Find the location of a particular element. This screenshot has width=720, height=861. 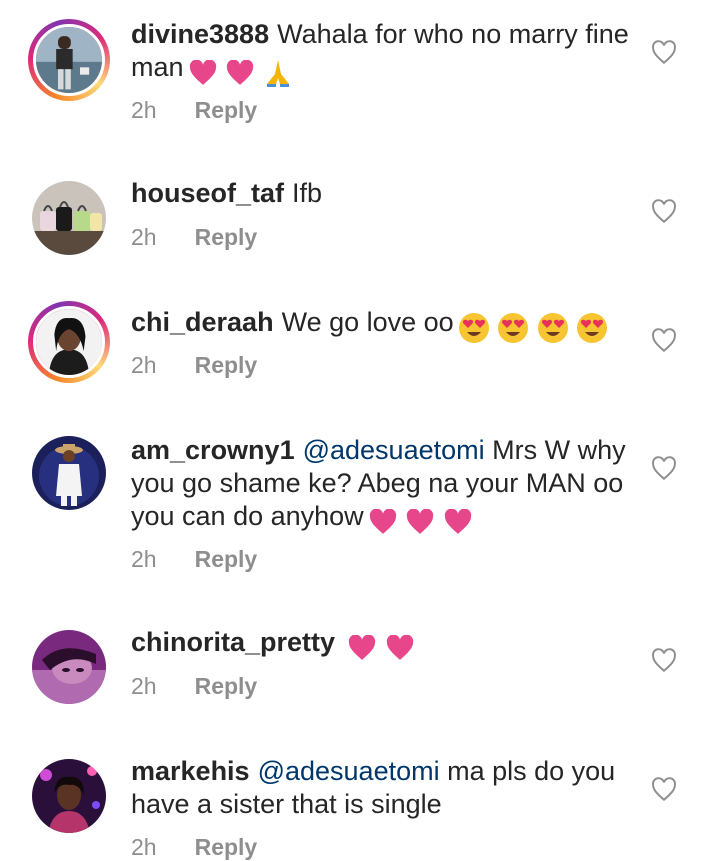

username: houseof_taf is located at coordinates (207, 193).